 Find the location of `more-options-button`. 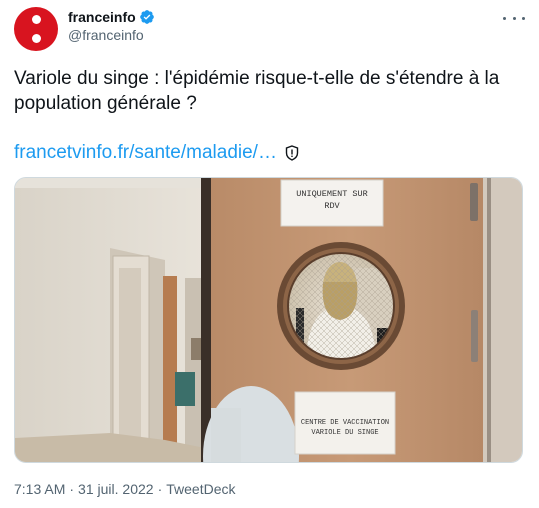

more-options-button is located at coordinates (514, 18).